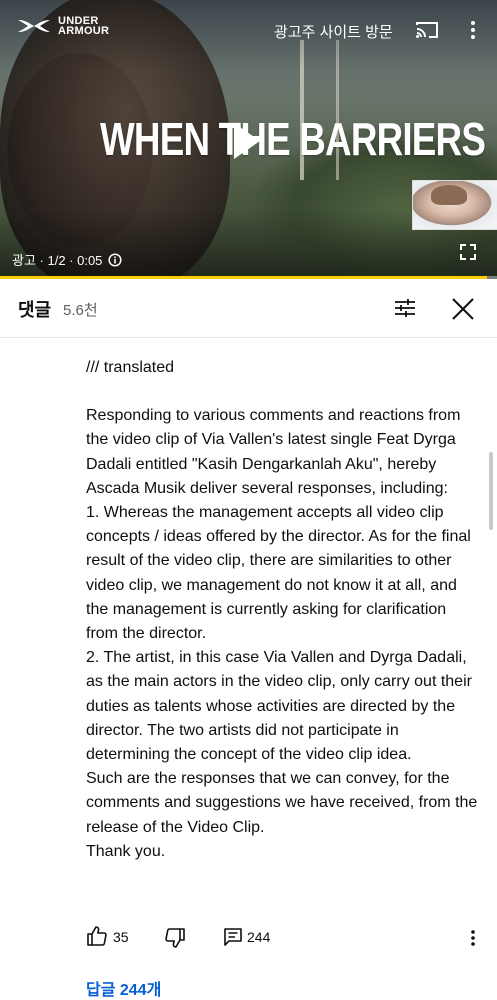  Describe the element at coordinates (34, 26) in the screenshot. I see `under-armour-logo-icon` at that location.